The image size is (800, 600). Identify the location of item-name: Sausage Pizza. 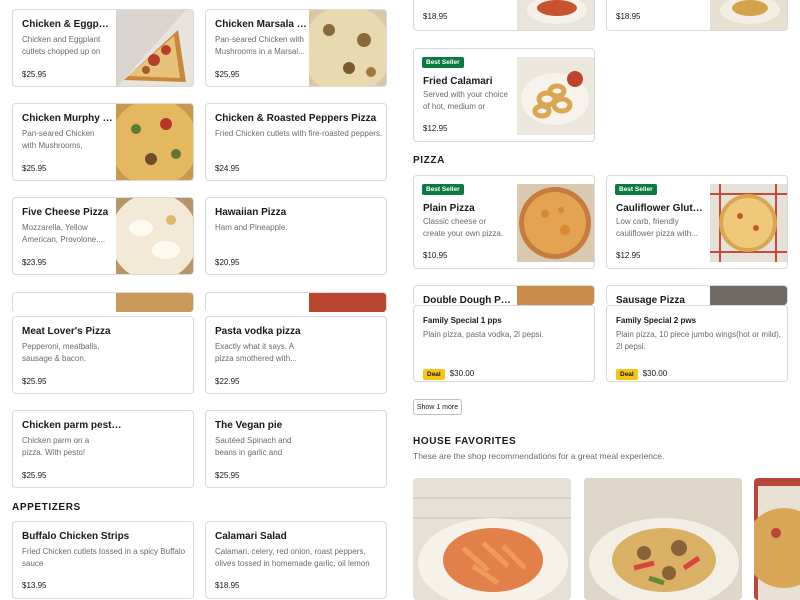
(650, 300).